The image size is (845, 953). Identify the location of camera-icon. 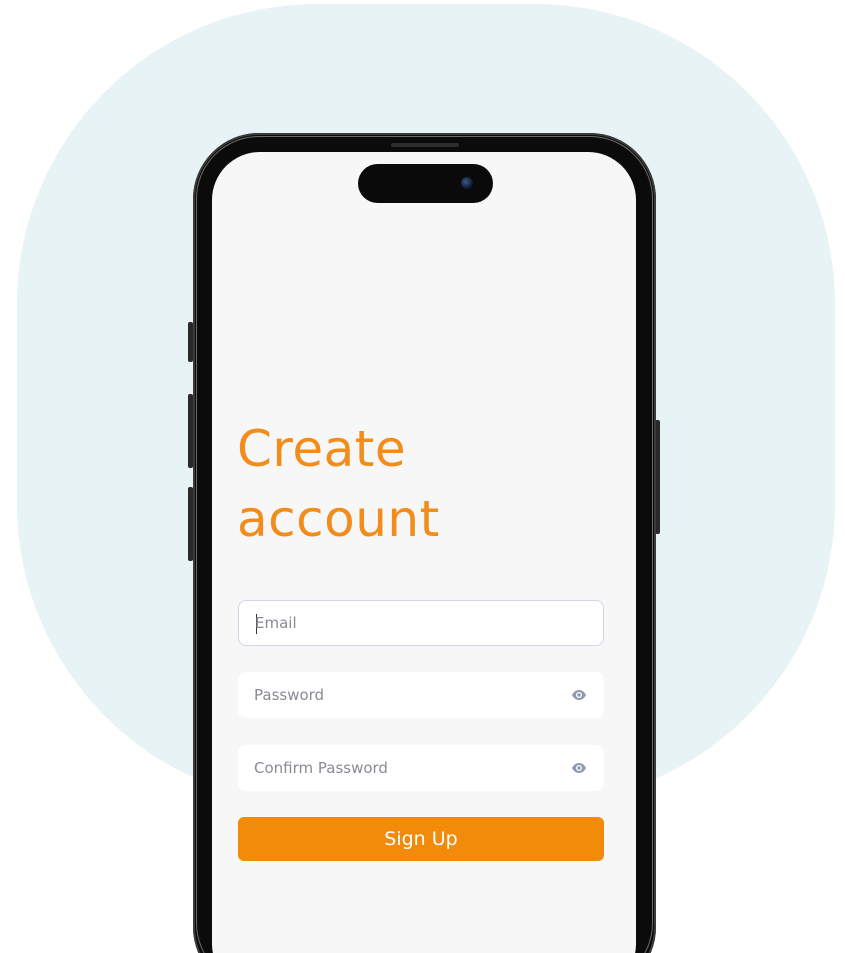
(467, 183).